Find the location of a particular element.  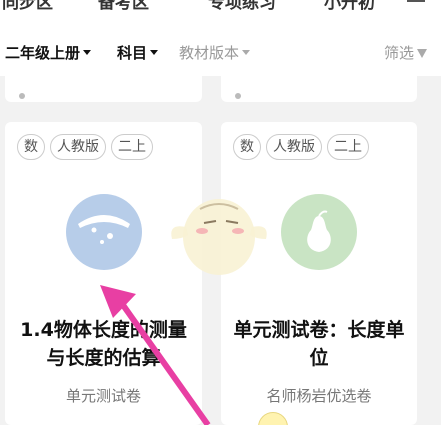

card-title: 1.4物体长度的测量与长度的估算 is located at coordinates (103, 344).